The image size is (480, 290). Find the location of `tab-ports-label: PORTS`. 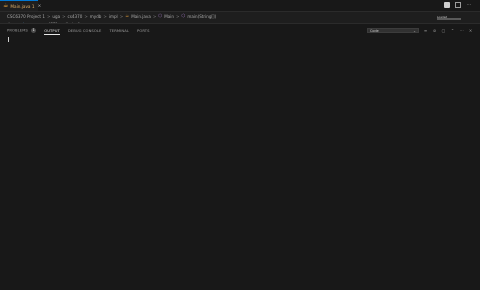

tab-ports-label: PORTS is located at coordinates (143, 30).